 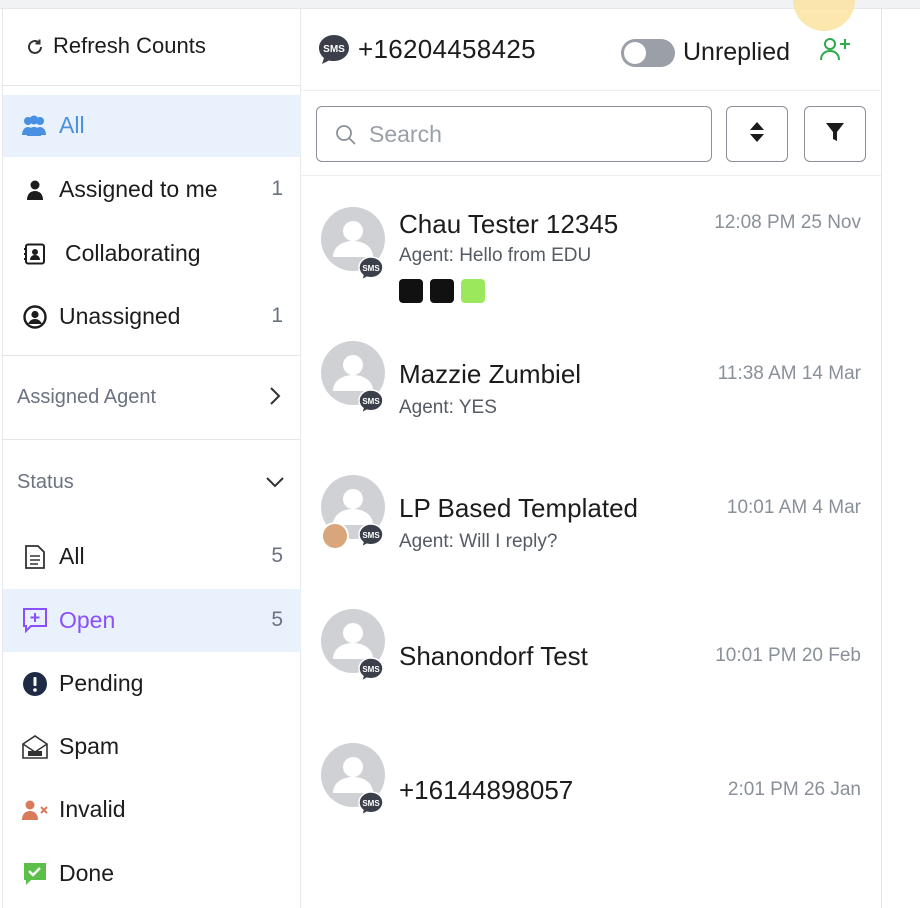 I want to click on users-icon, so click(x=34, y=126).